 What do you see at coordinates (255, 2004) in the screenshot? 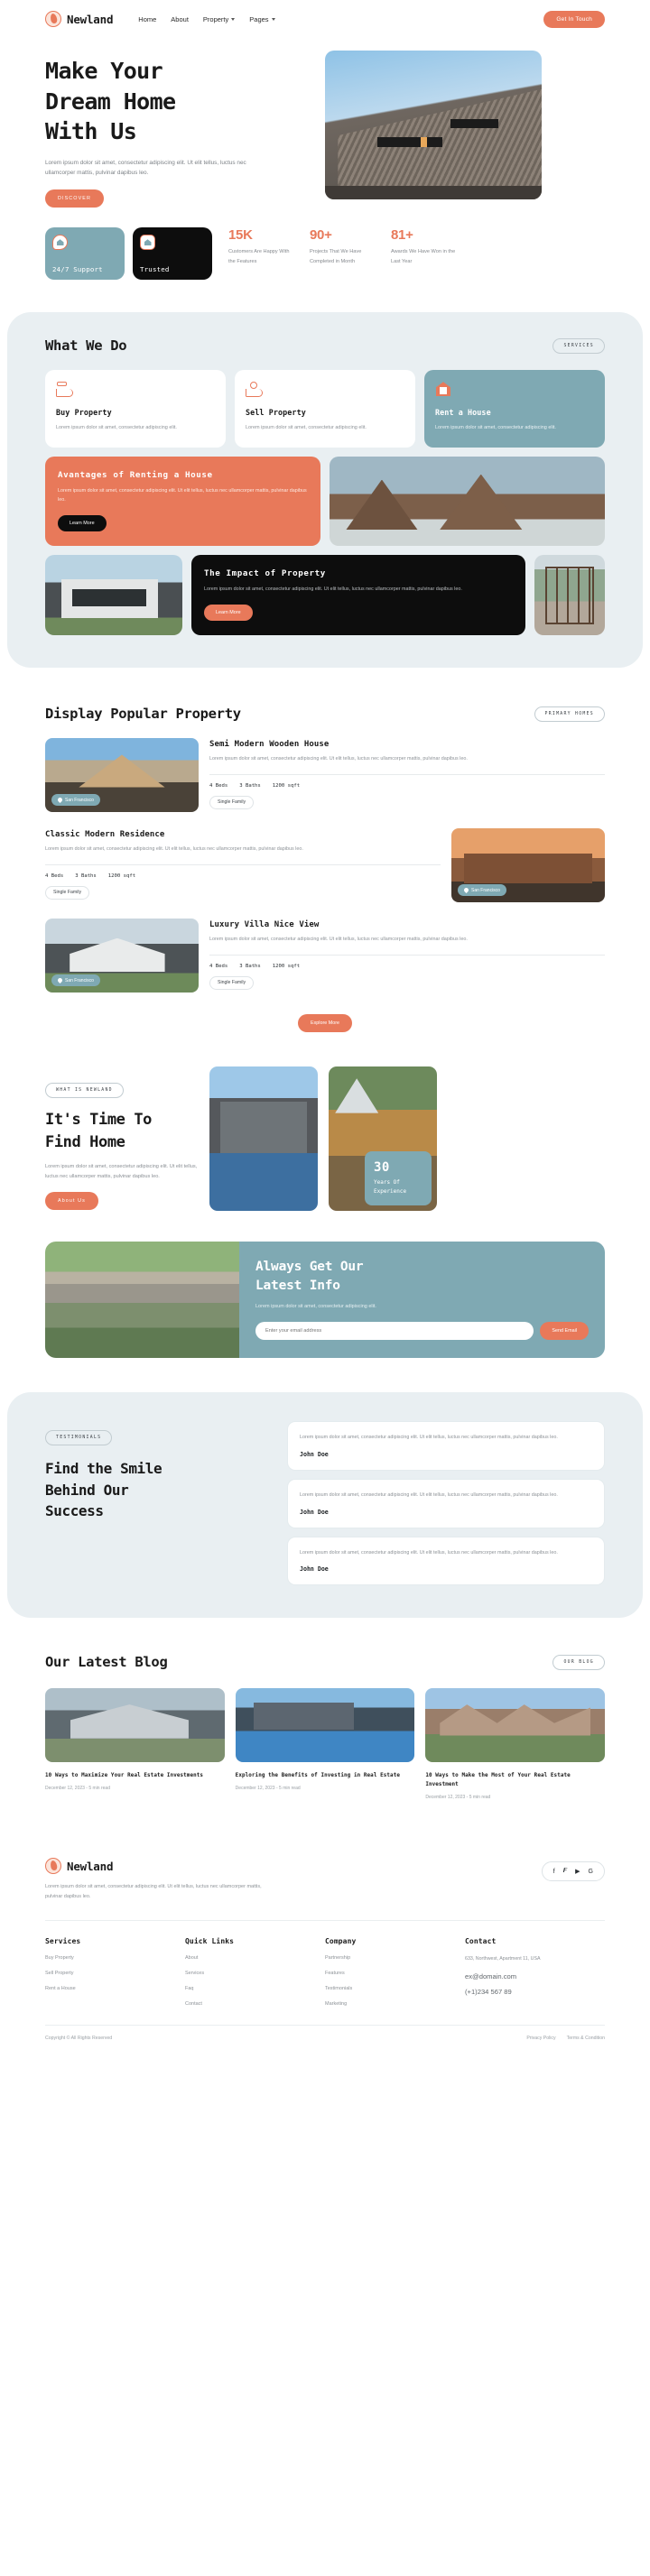
I see `footer-link: Contact` at bounding box center [255, 2004].